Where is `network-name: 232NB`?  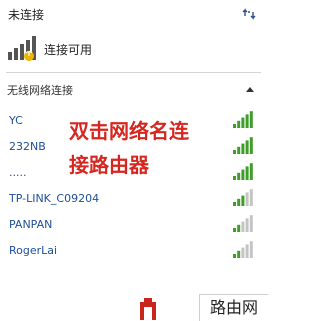
network-name: 232NB is located at coordinates (27, 146).